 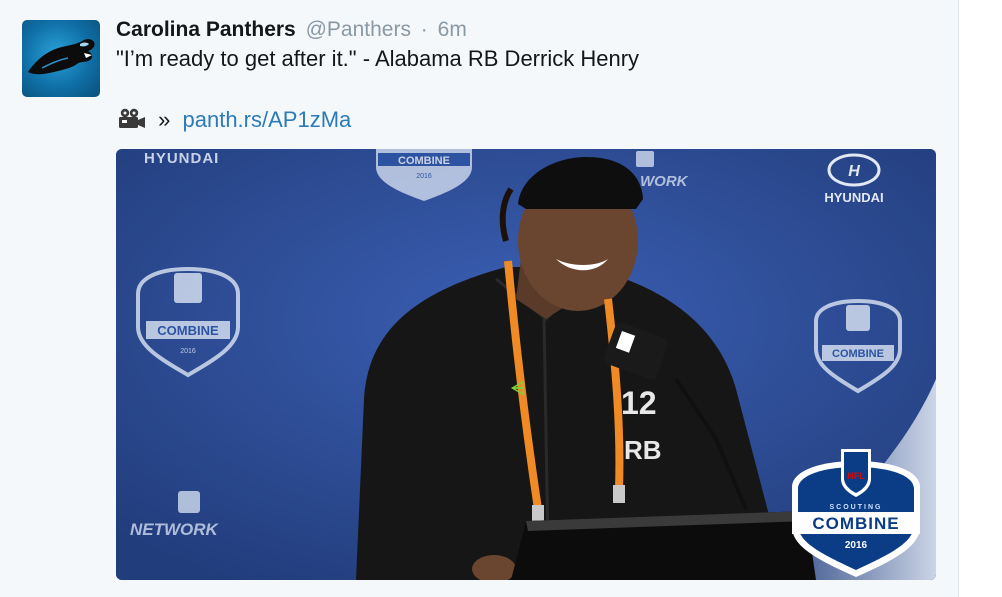 I want to click on author-handle: @Panthers, so click(x=358, y=29).